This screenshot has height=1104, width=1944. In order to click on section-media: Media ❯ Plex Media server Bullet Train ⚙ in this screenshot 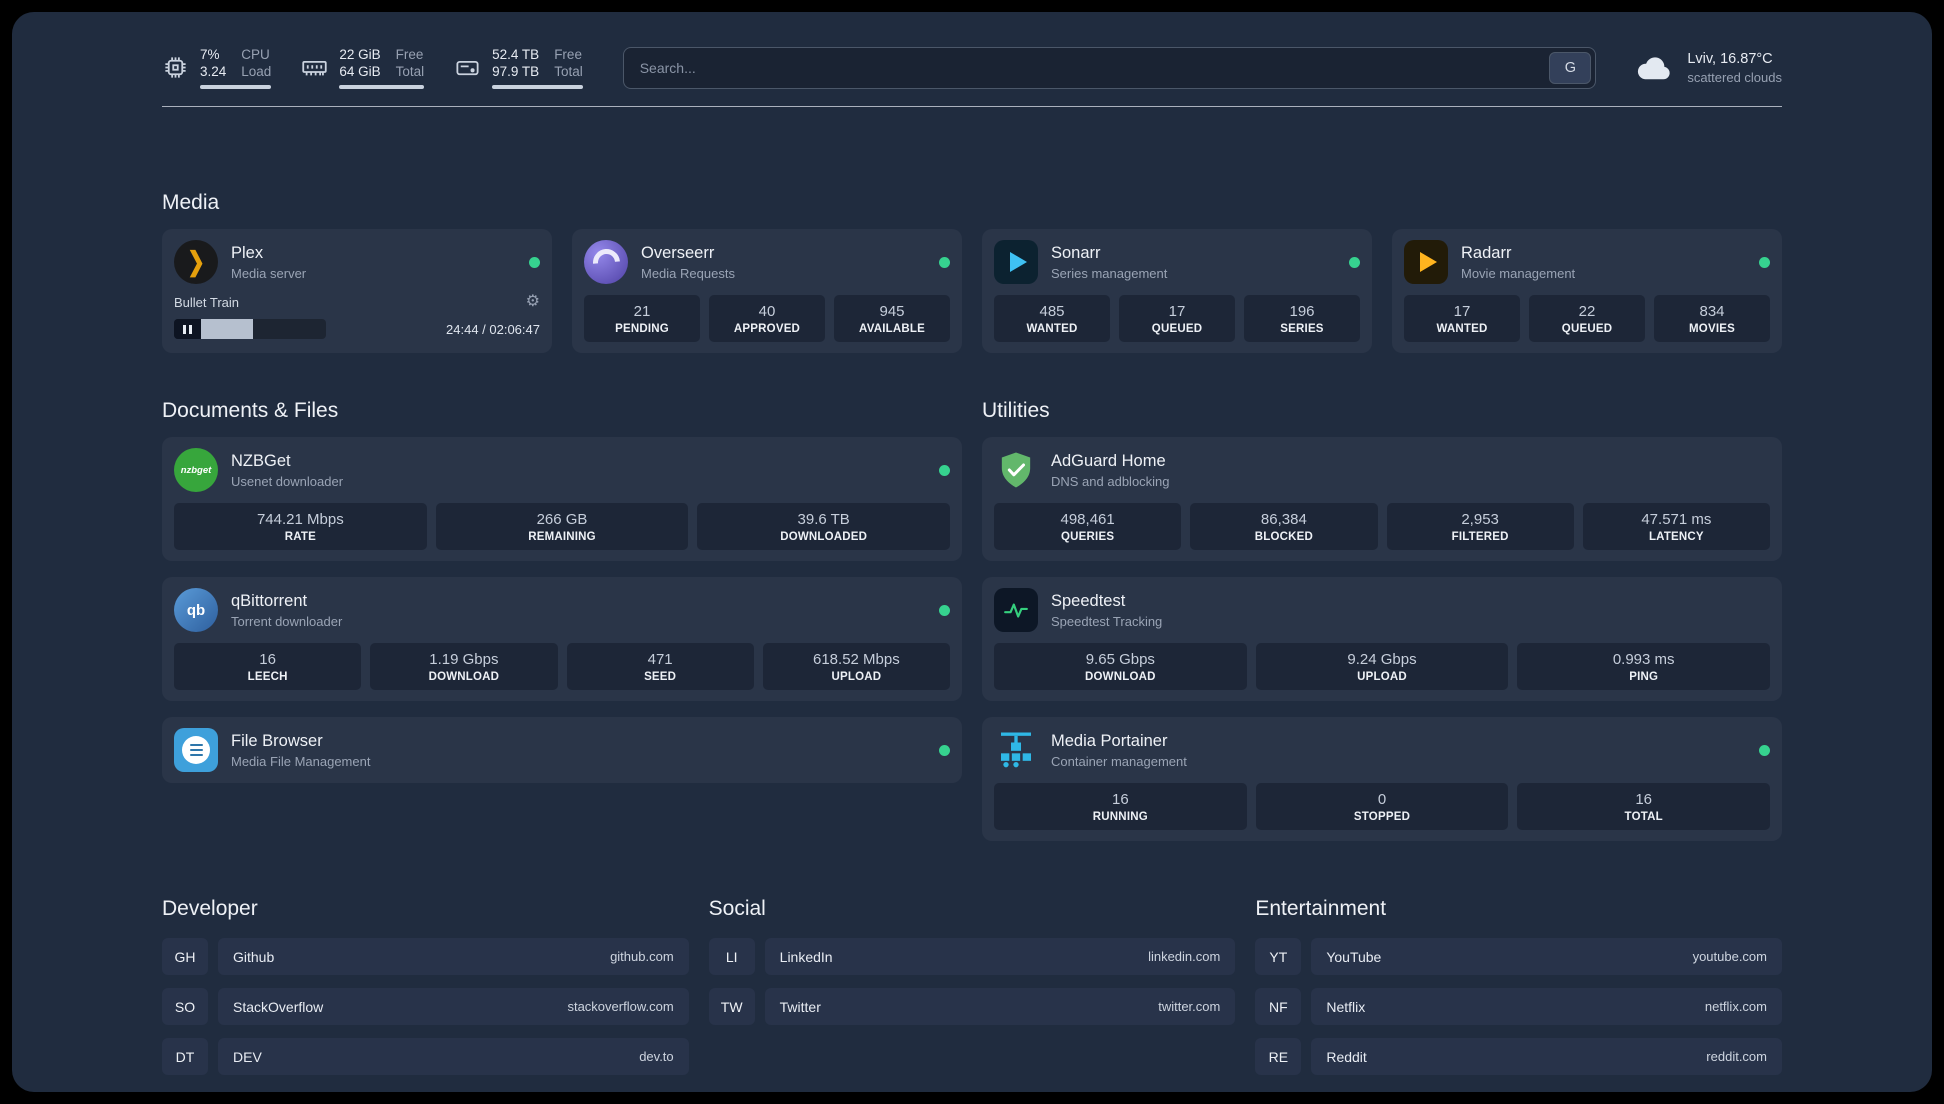, I will do `click(972, 272)`.